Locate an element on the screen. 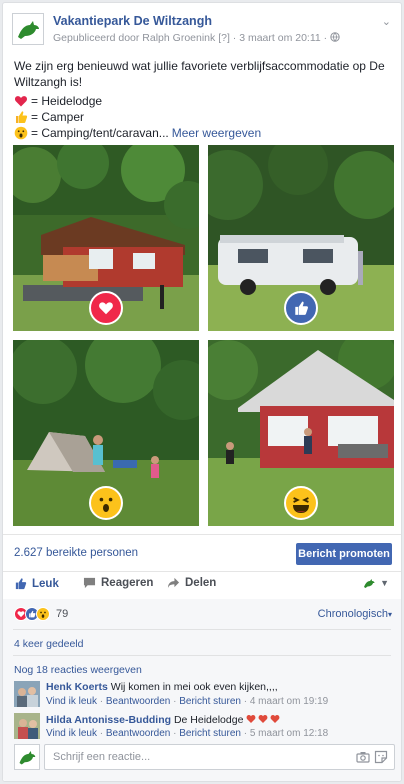 This screenshot has width=404, height=784. action-bar: Leuk Reageren Delen ▼ is located at coordinates (202, 585).